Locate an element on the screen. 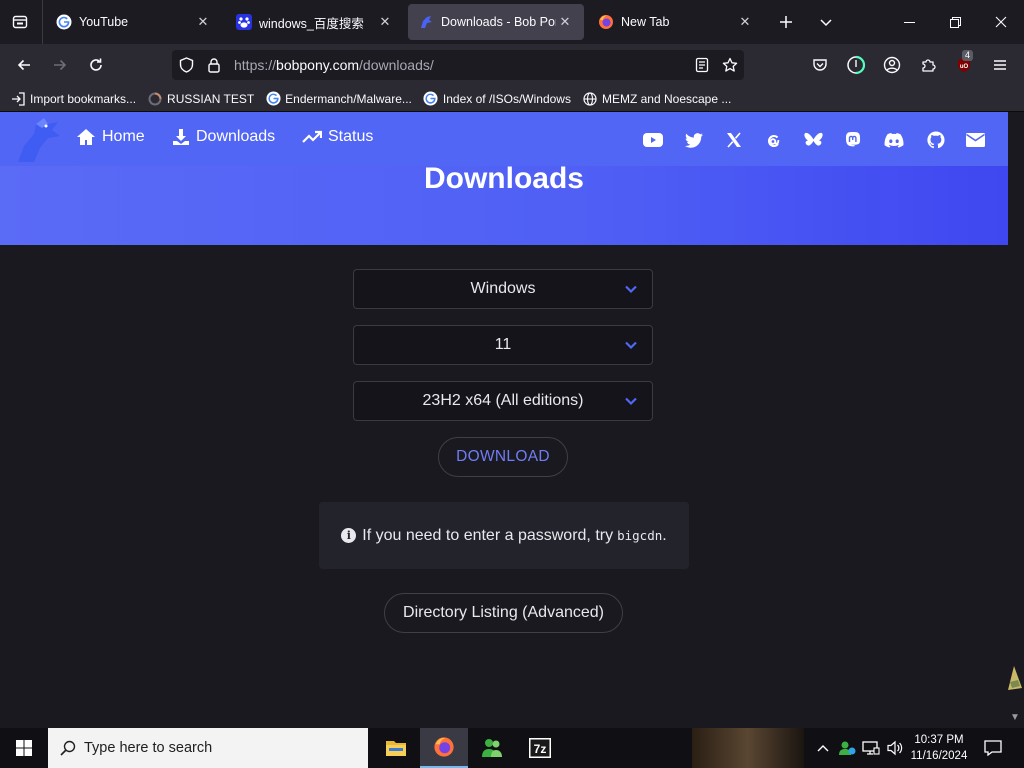 This screenshot has height=768, width=1024. tab-title: Downloads - Bob Pony is located at coordinates (498, 22).